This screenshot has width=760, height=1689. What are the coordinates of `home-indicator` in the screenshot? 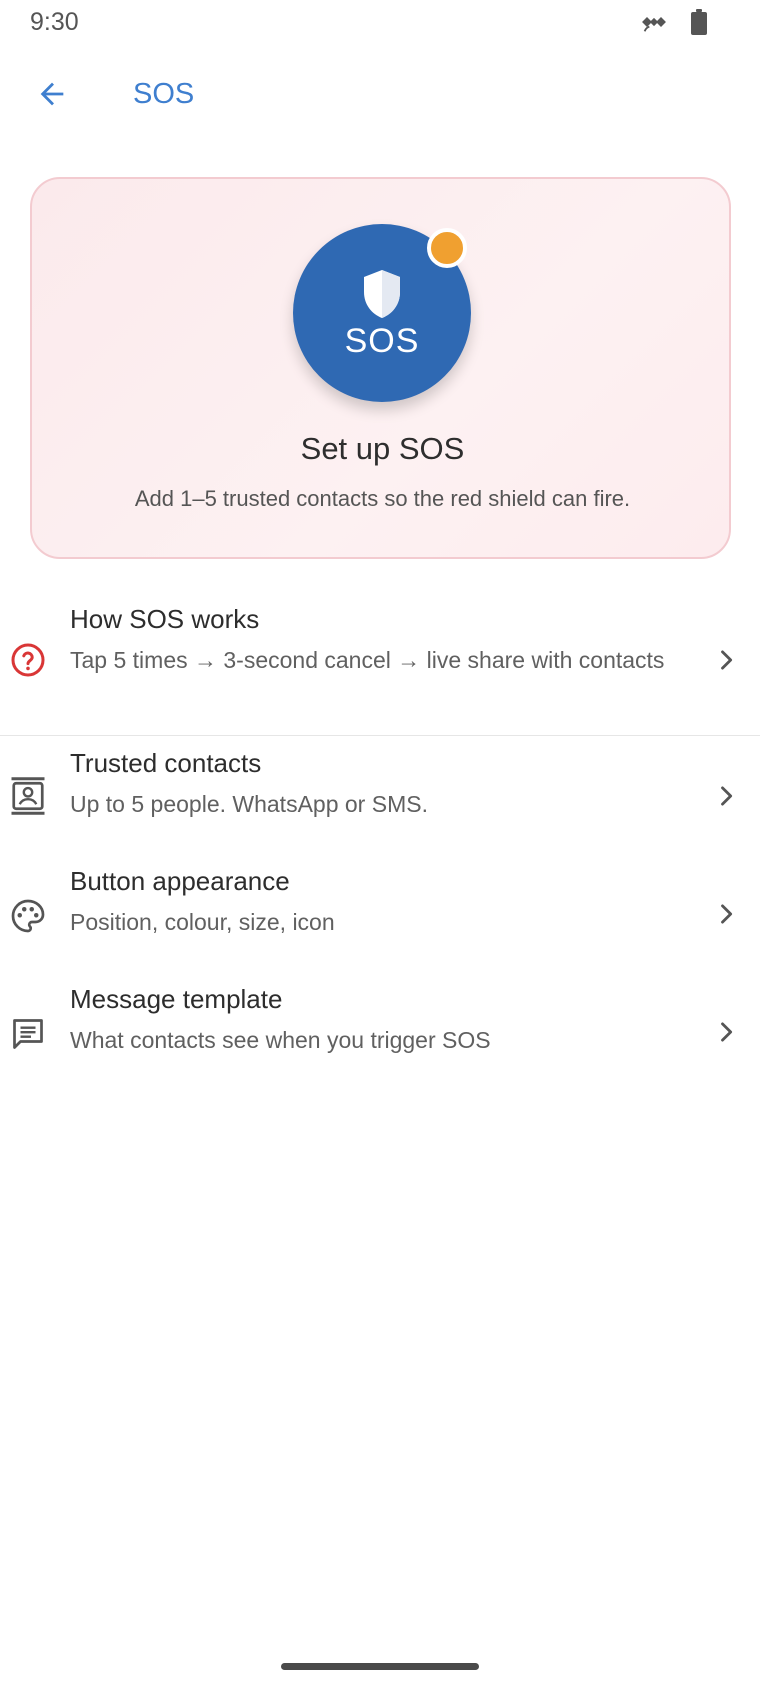 It's located at (380, 1666).